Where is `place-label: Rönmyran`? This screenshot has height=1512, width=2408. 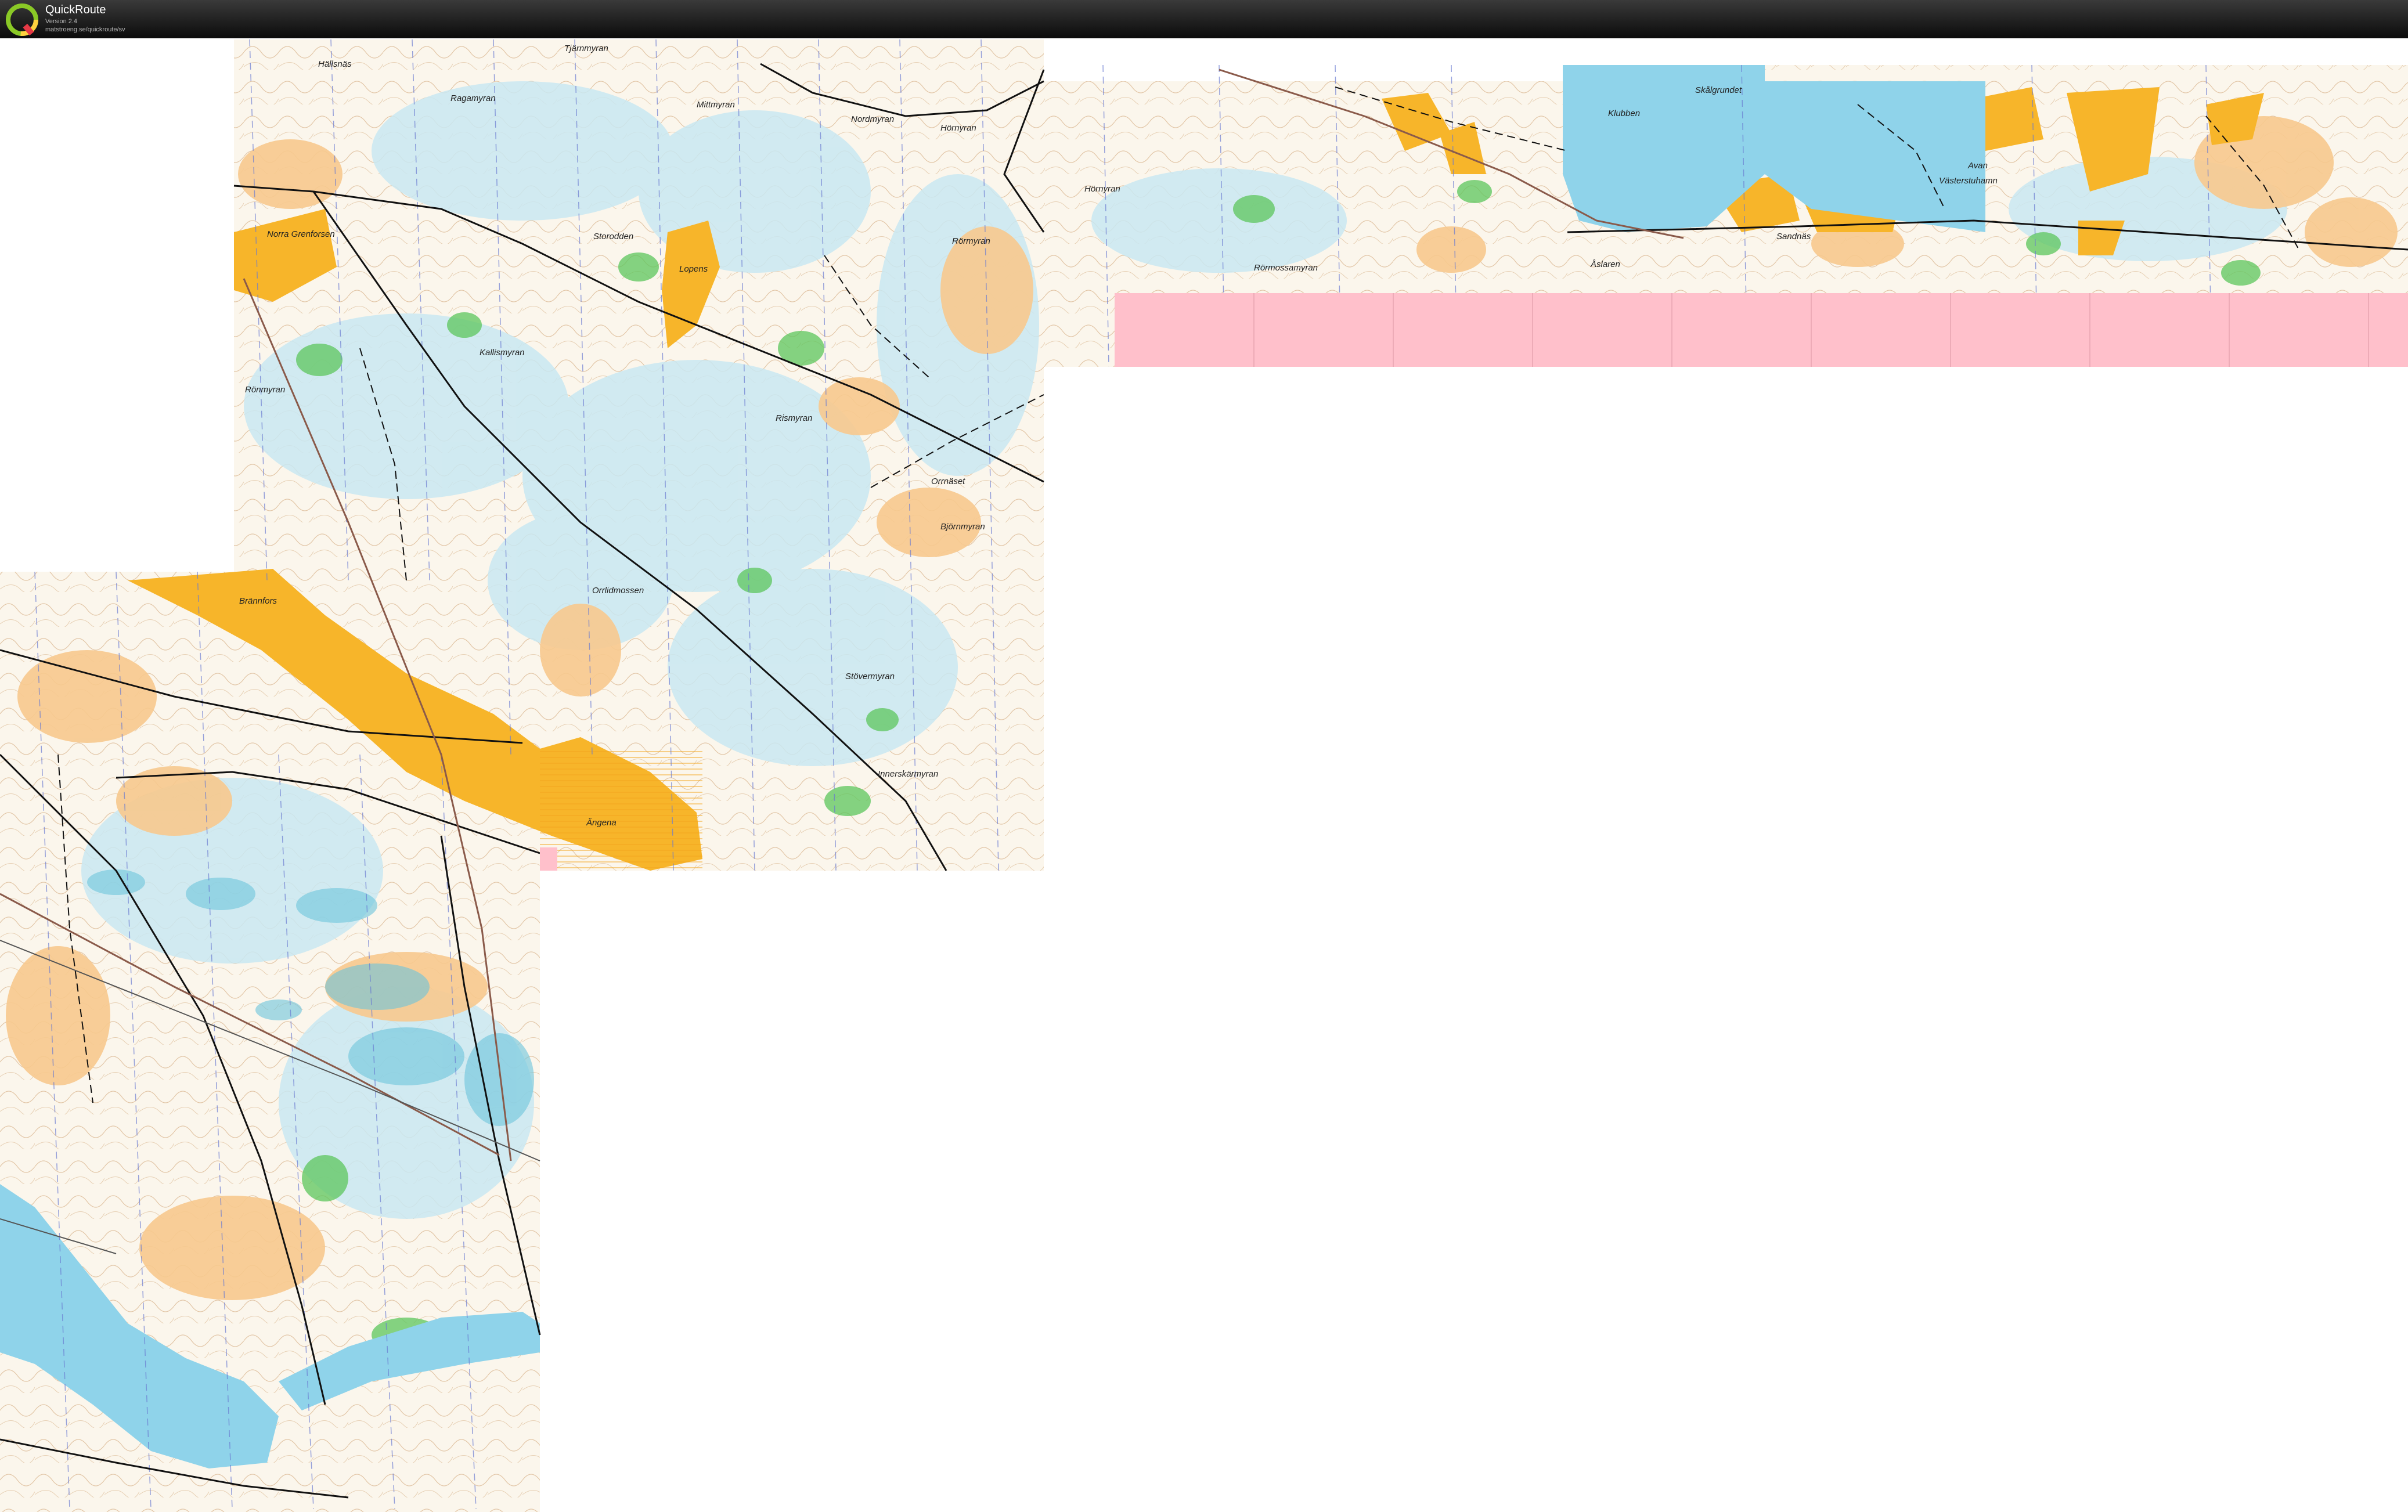 place-label: Rönmyran is located at coordinates (265, 390).